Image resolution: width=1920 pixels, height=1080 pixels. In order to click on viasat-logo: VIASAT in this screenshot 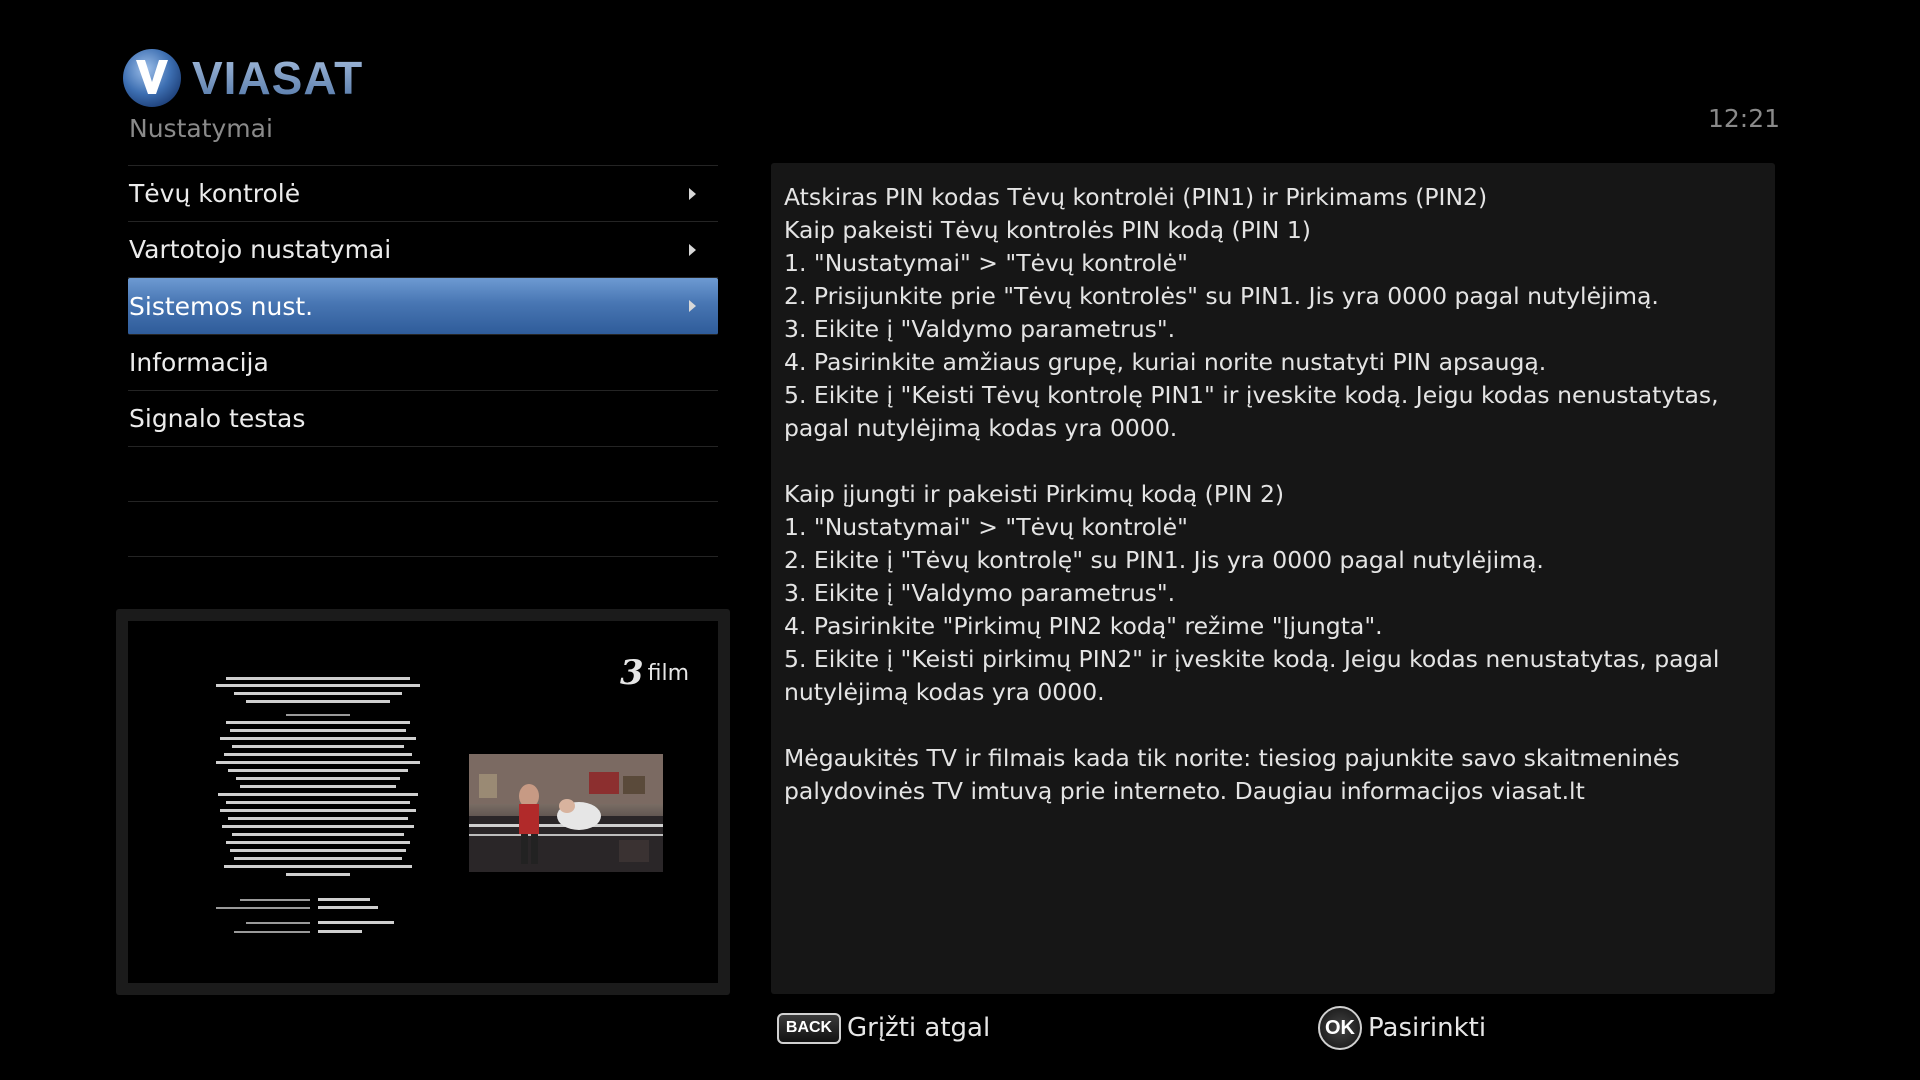, I will do `click(242, 78)`.